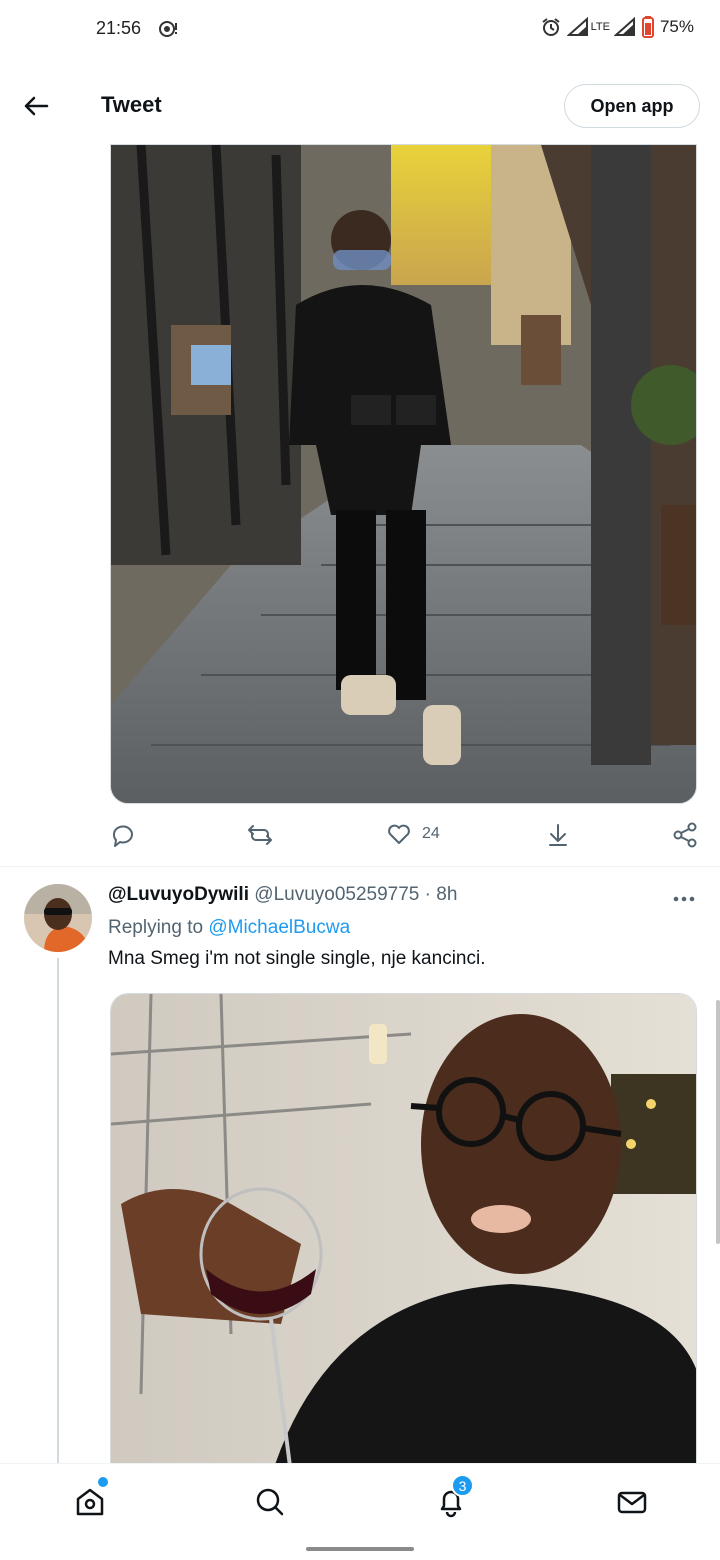 The width and height of the screenshot is (720, 1560). What do you see at coordinates (431, 833) in the screenshot?
I see `like-count: 24` at bounding box center [431, 833].